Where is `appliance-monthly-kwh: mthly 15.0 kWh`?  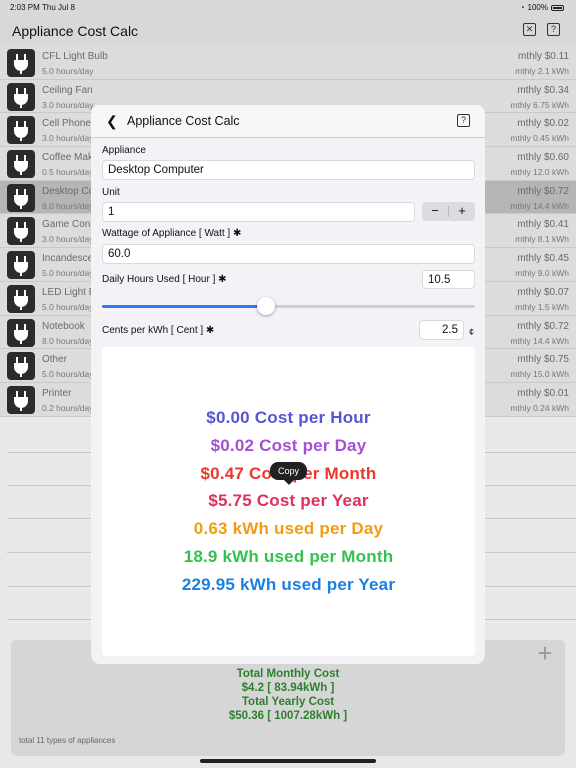 appliance-monthly-kwh: mthly 15.0 kWh is located at coordinates (539, 374).